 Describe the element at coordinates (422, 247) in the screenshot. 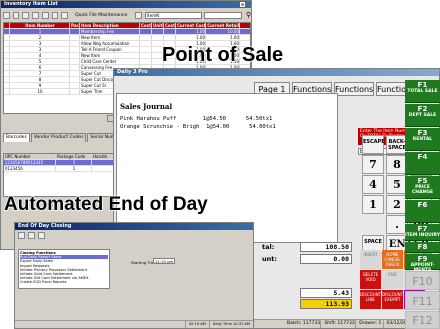

I see `f8-key: F8` at that location.